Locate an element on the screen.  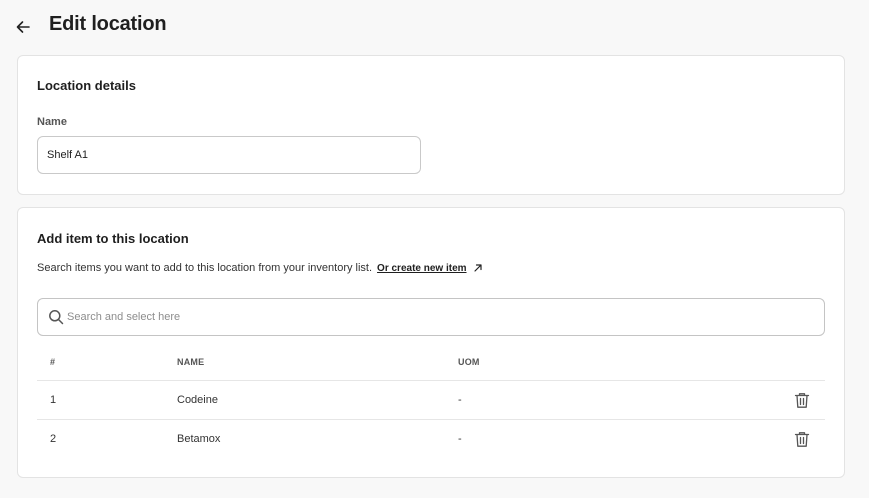
table-header: # NAME UOM is located at coordinates (431, 361).